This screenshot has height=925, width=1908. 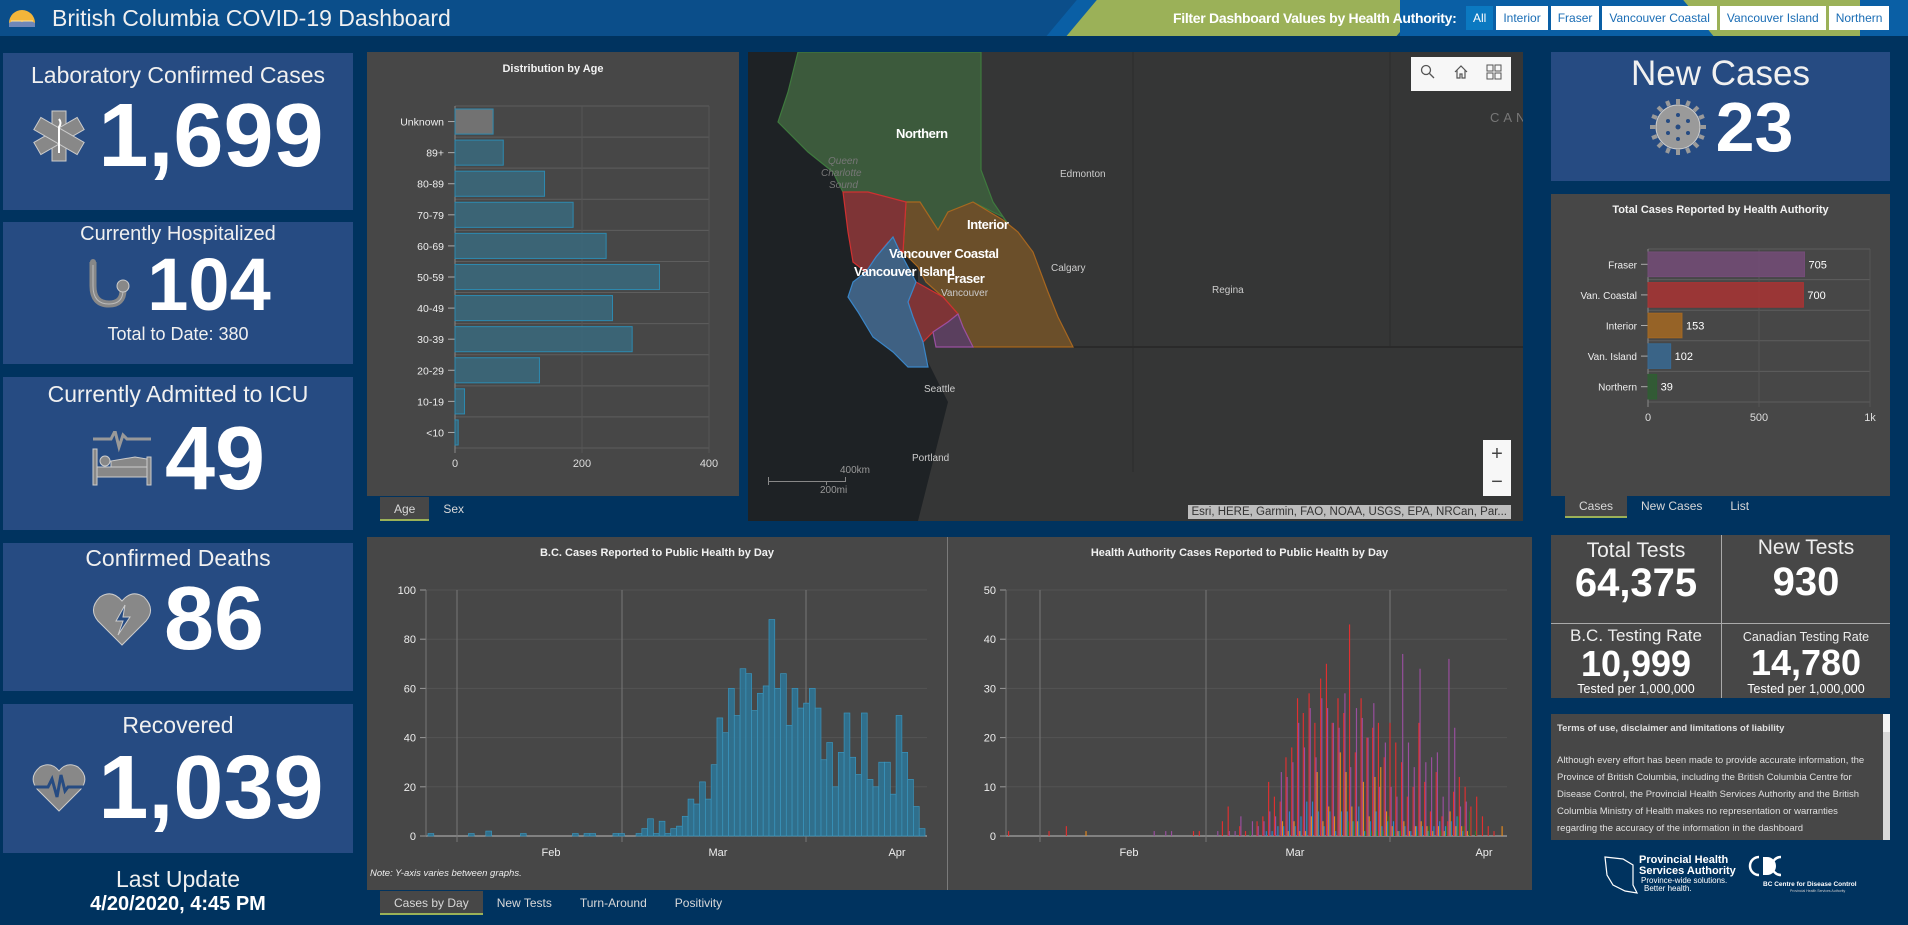 What do you see at coordinates (1671, 506) in the screenshot?
I see `tab-new-cases: New Cases` at bounding box center [1671, 506].